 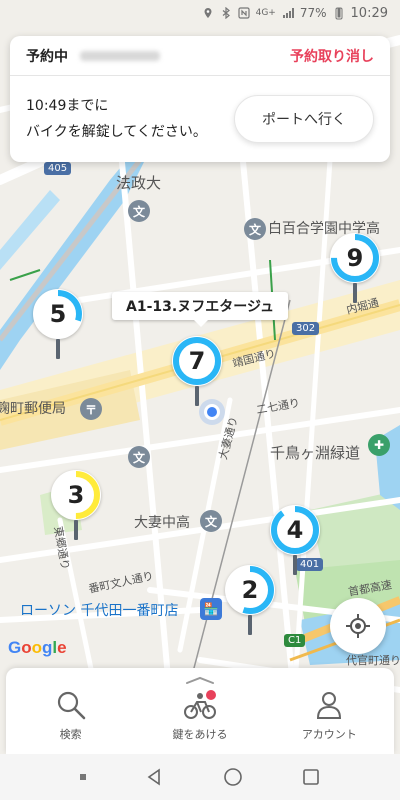 What do you see at coordinates (233, 777) in the screenshot?
I see `home-icon` at bounding box center [233, 777].